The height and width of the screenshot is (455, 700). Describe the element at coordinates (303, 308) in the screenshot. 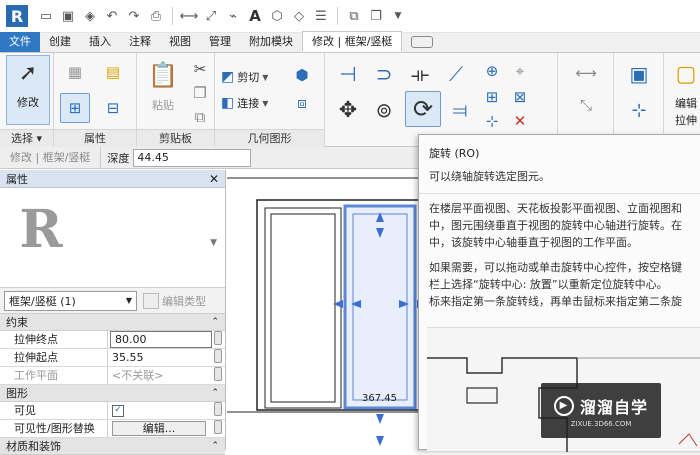

I see `left-panel-inner` at that location.